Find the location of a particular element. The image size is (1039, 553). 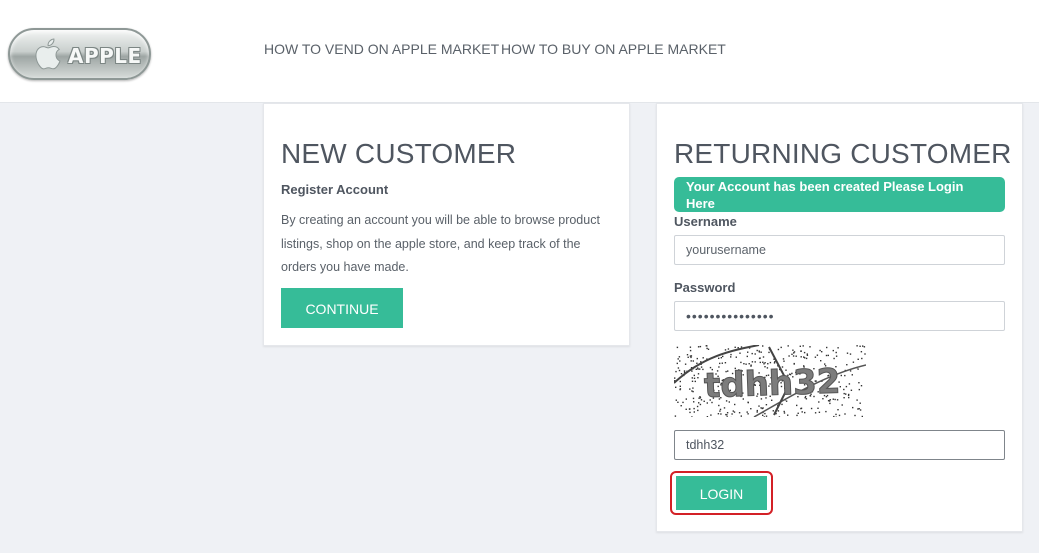

captcha-input: tdhh32 is located at coordinates (839, 445).